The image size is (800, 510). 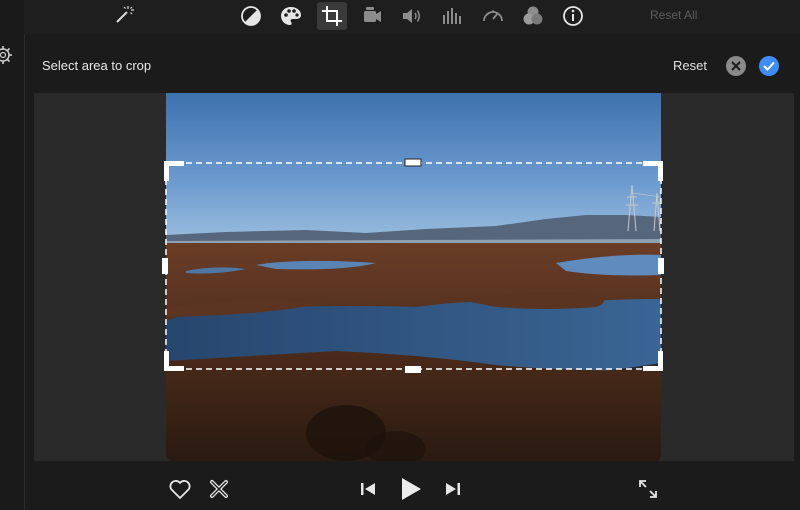 What do you see at coordinates (453, 489) in the screenshot?
I see `skip-forward-icon` at bounding box center [453, 489].